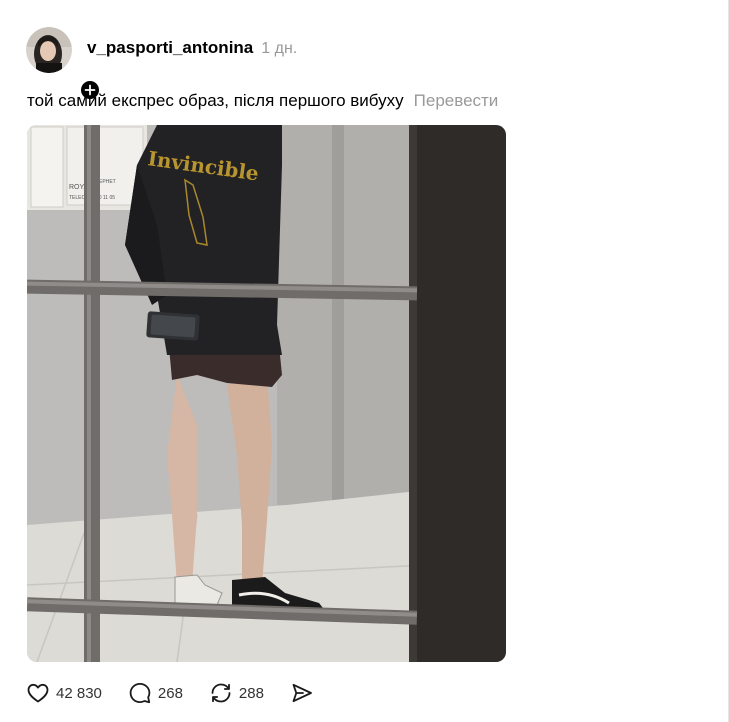 The height and width of the screenshot is (722, 729). I want to click on sign-text-3: TELEC, so click(77, 198).